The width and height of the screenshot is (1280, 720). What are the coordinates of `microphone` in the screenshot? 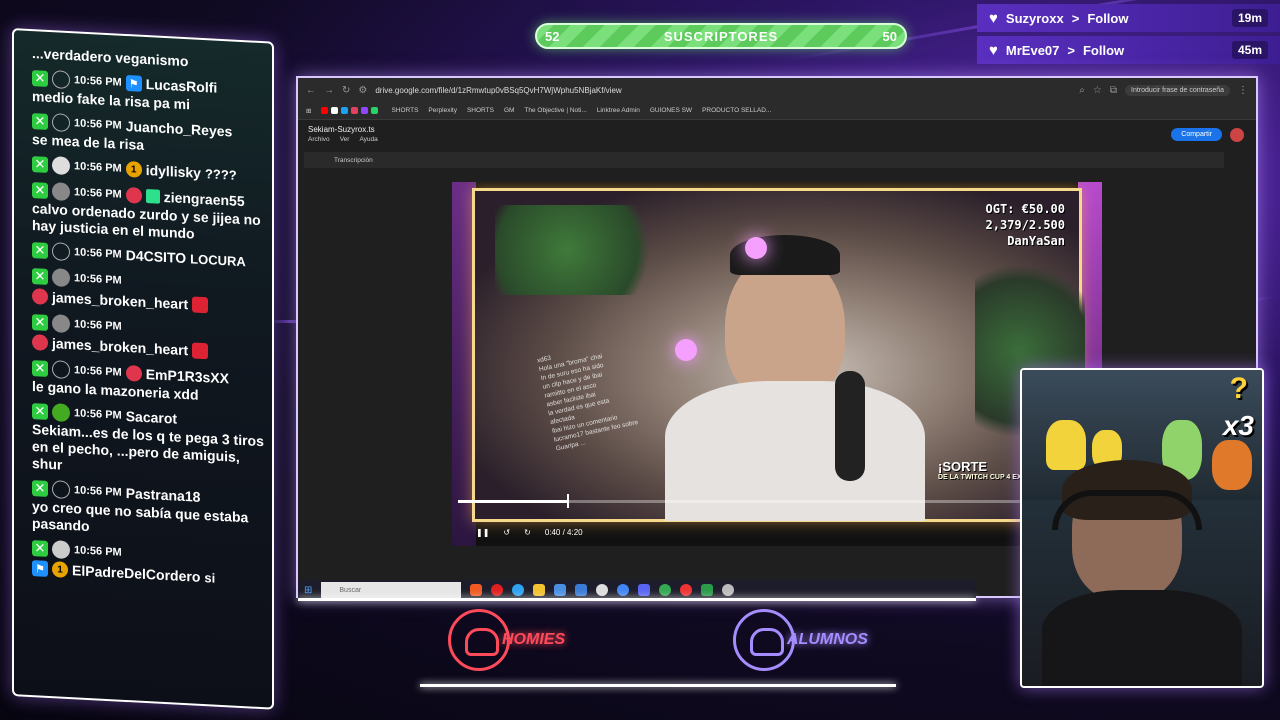 It's located at (850, 426).